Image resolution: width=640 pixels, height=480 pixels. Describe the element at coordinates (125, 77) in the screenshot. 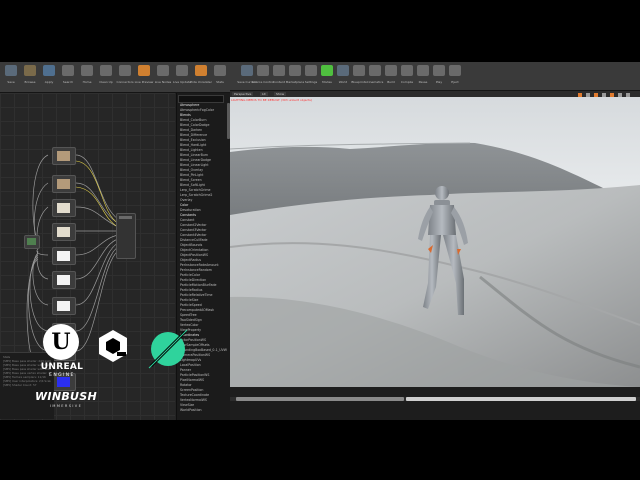

I see `material-toolbar-button-6: Connectors` at that location.